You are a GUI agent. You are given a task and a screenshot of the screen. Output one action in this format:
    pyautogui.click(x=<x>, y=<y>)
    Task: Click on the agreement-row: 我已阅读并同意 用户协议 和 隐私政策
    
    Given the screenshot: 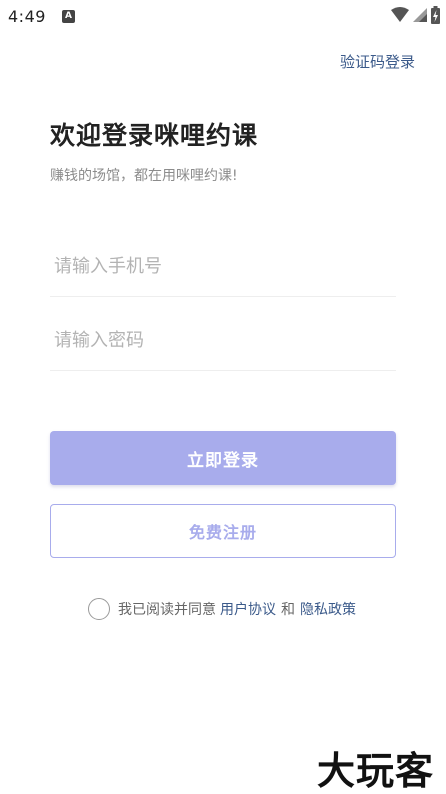 What is the action you would take?
    pyautogui.click(x=222, y=609)
    